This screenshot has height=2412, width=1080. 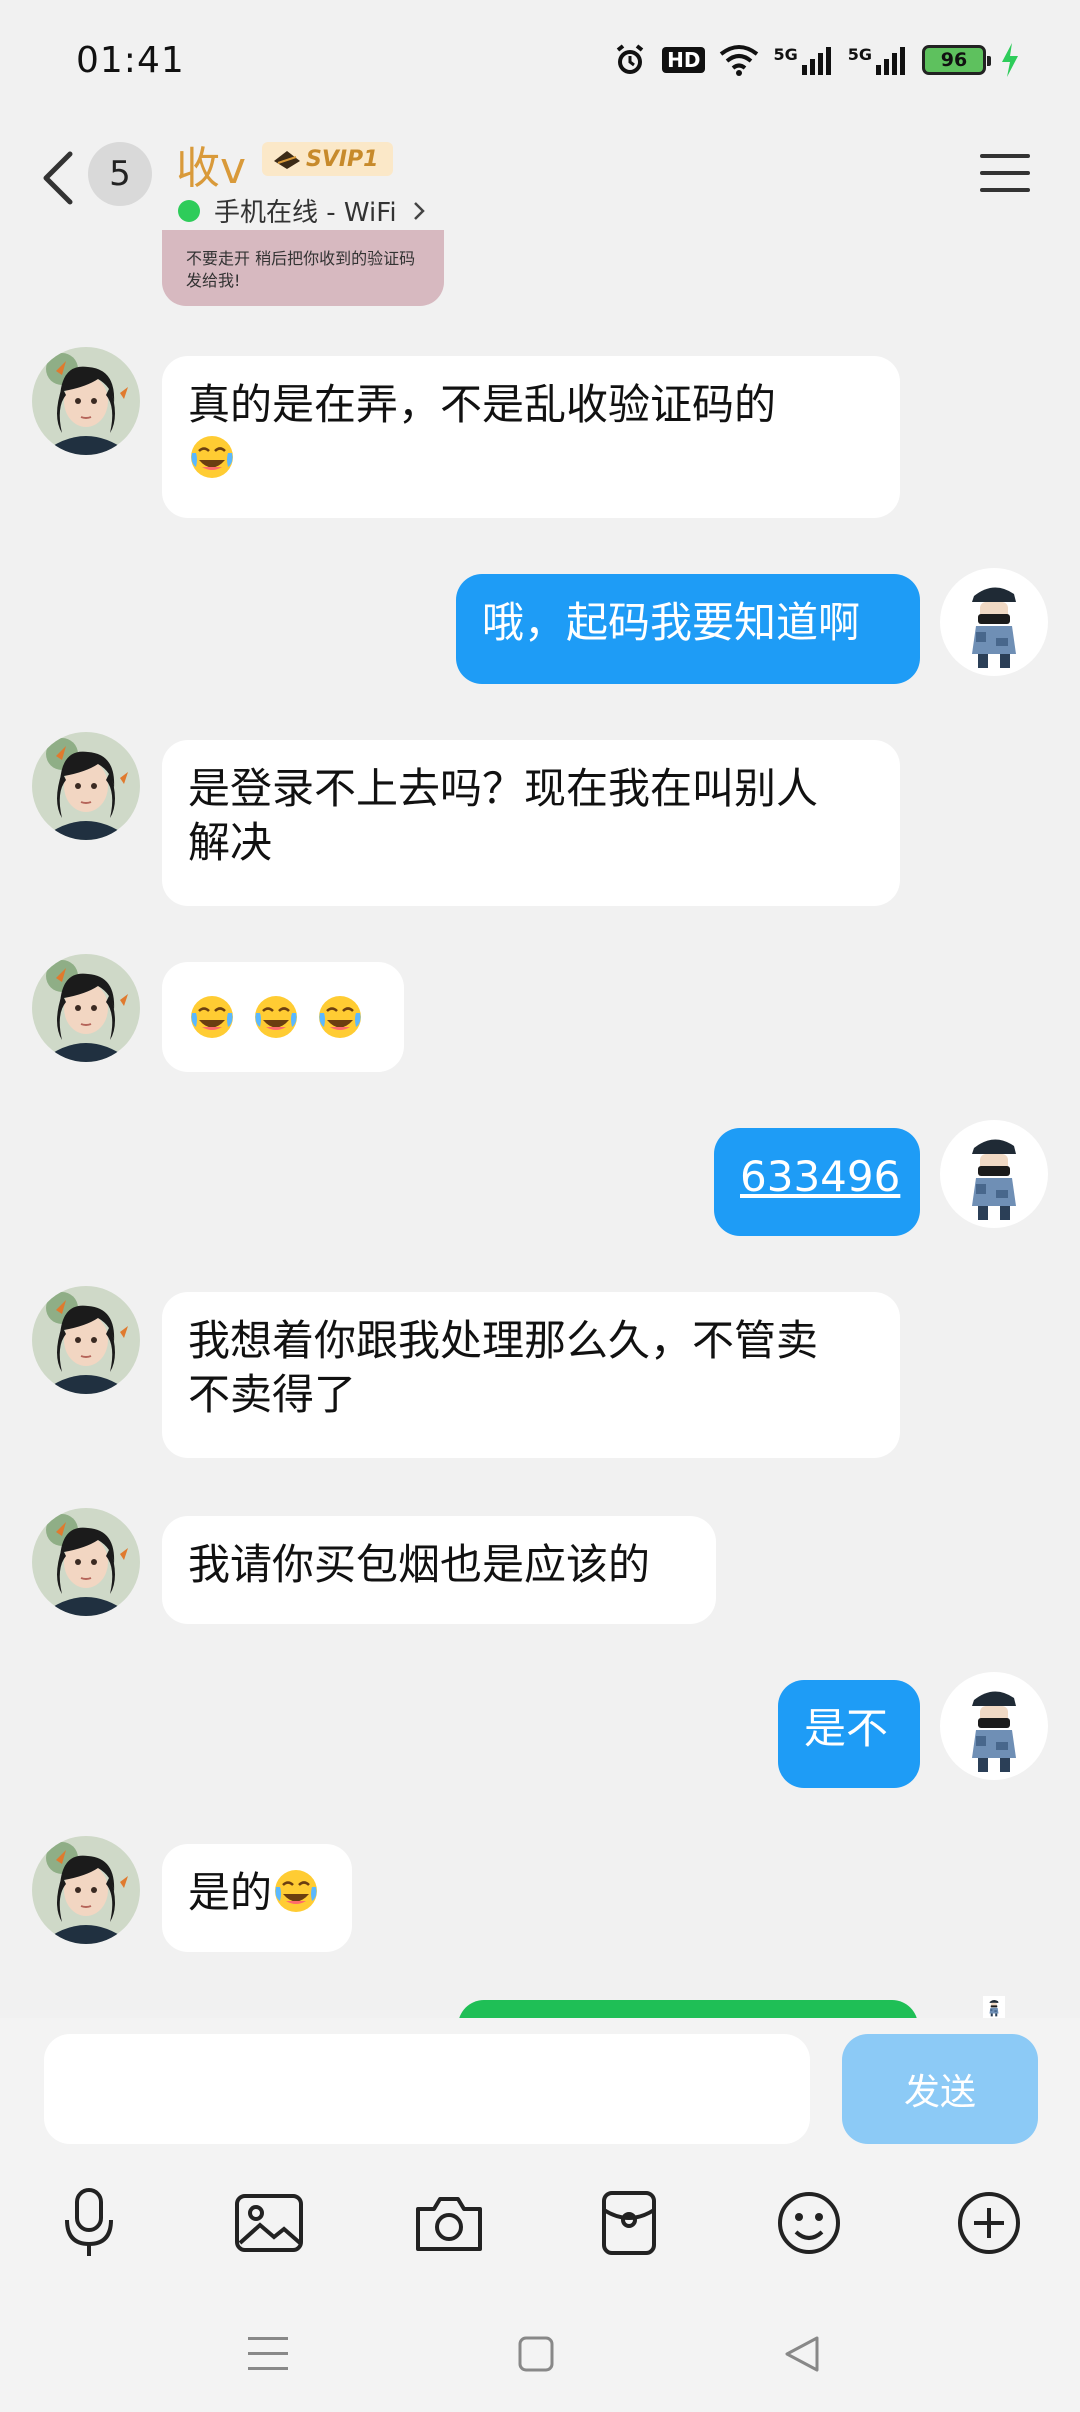 I want to click on message-text-line2: 不卖得了, so click(x=272, y=1394).